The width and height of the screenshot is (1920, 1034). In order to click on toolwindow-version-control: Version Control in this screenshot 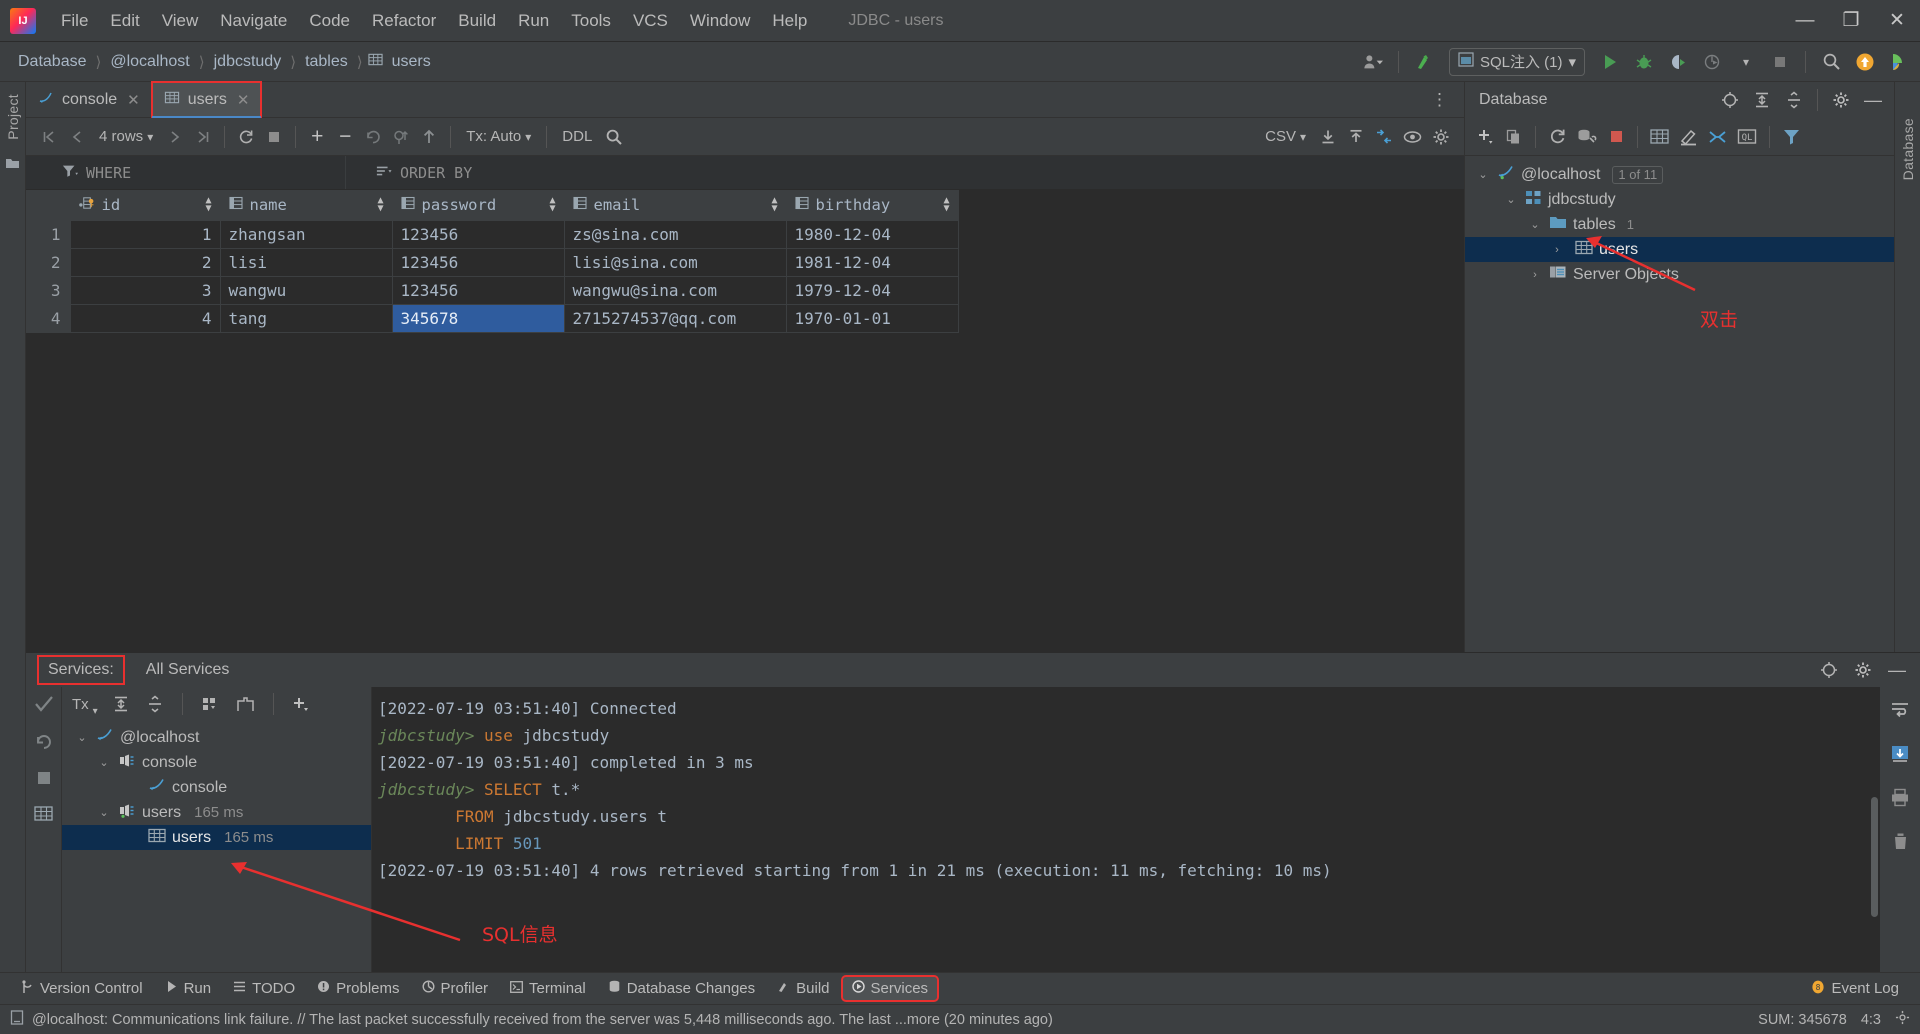, I will do `click(82, 989)`.